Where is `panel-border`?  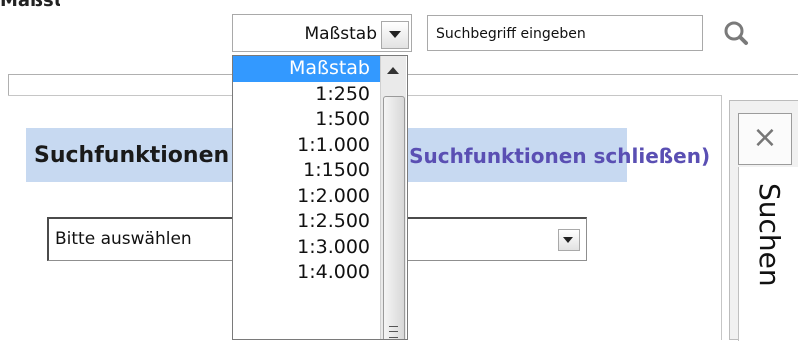
panel-border is located at coordinates (8, 85).